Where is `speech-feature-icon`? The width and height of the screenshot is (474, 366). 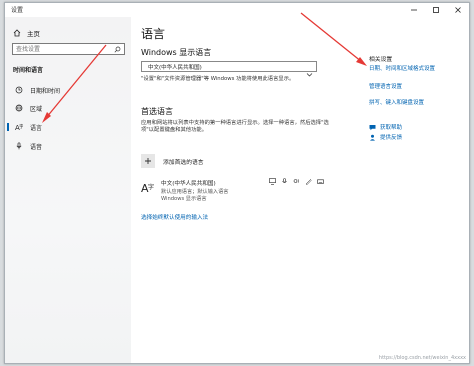 speech-feature-icon is located at coordinates (284, 181).